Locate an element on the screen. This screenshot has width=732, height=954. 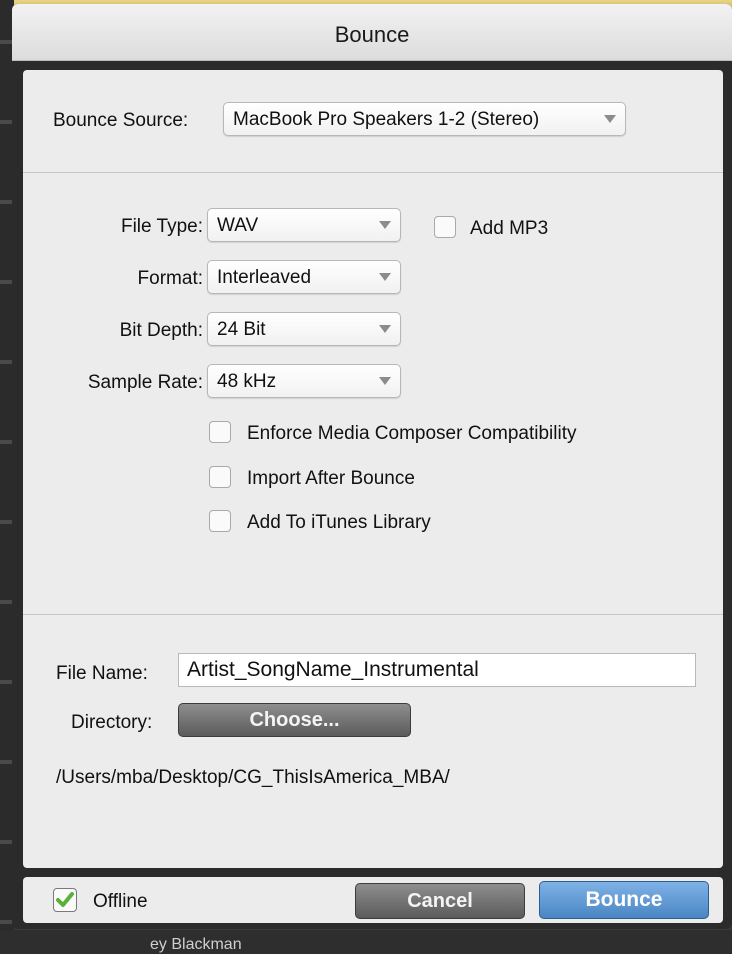
bit-depth-label: Bit Depth: is located at coordinates (161, 330).